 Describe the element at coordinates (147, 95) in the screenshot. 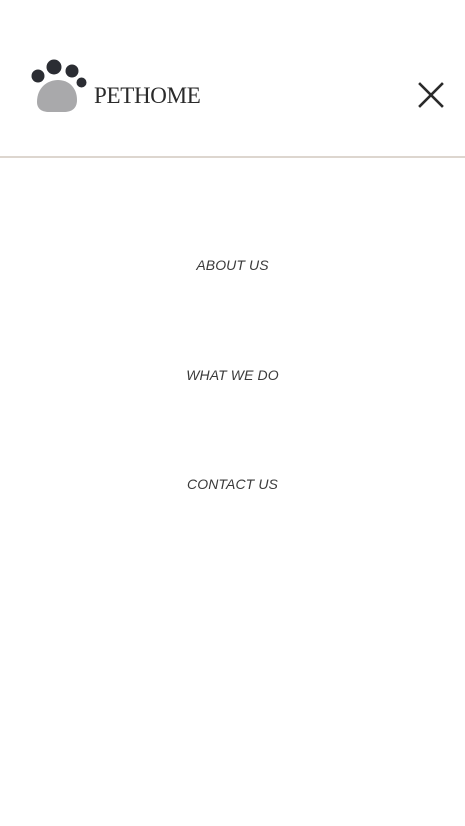

I see `brand-name: PETHOME` at that location.